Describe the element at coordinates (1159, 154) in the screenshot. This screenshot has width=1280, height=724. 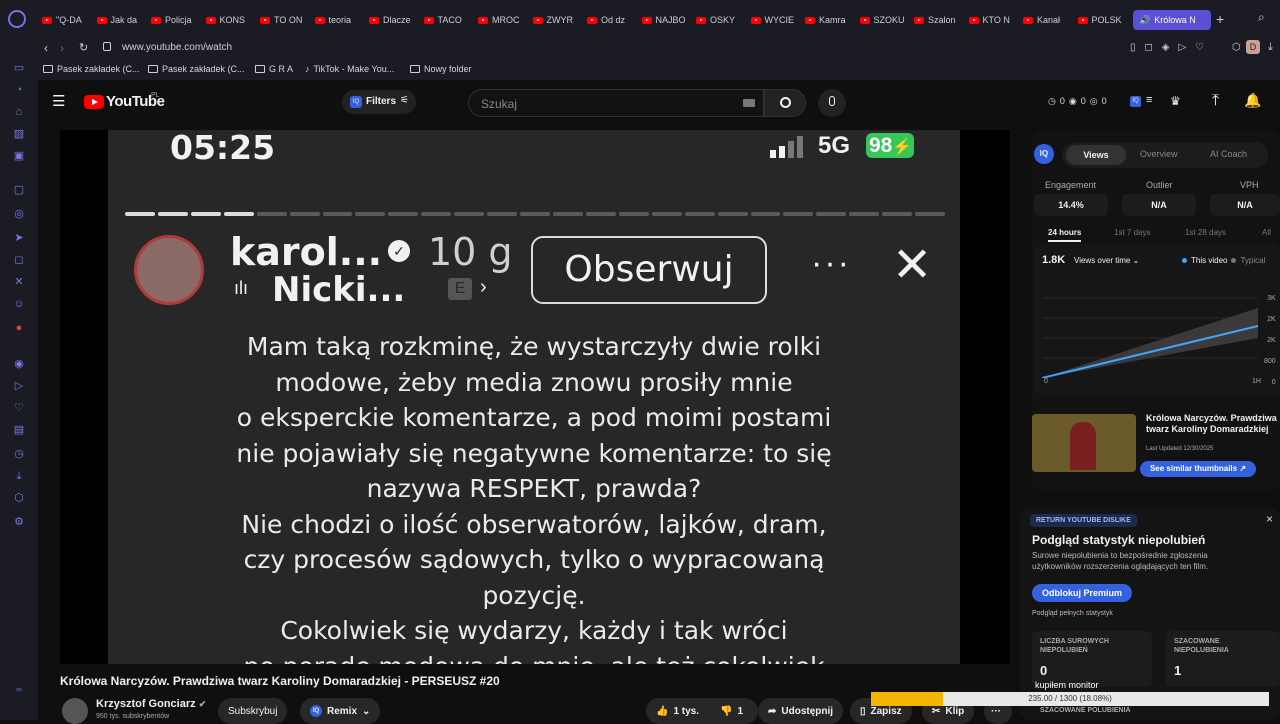
I see `tab-overview: Overview` at that location.